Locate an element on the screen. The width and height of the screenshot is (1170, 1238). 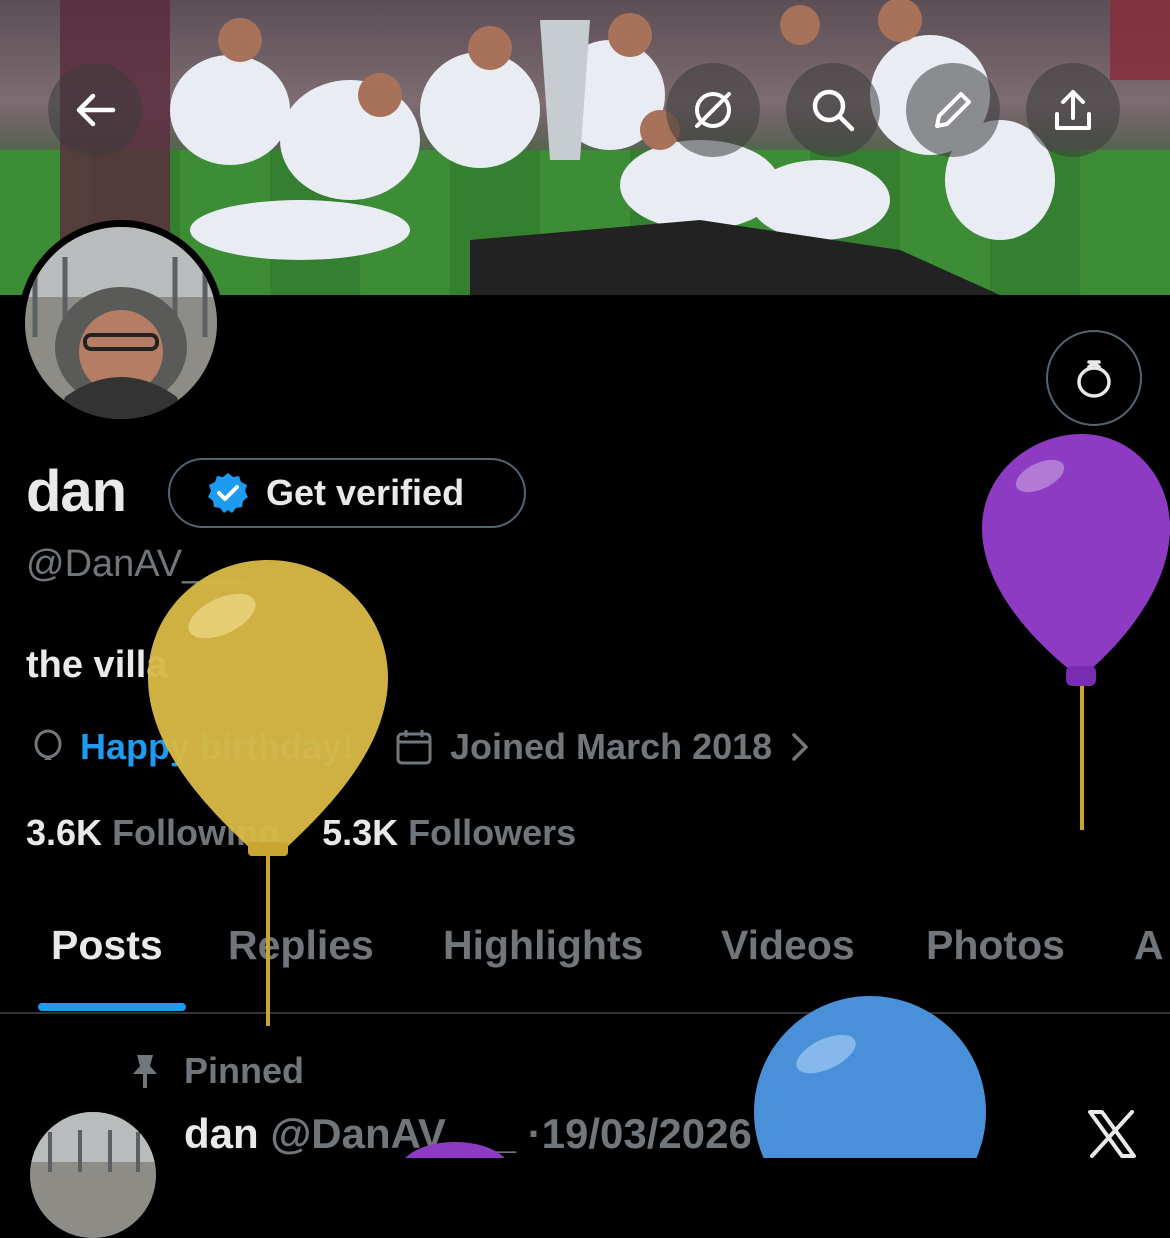
avatar-photo is located at coordinates (121, 323).